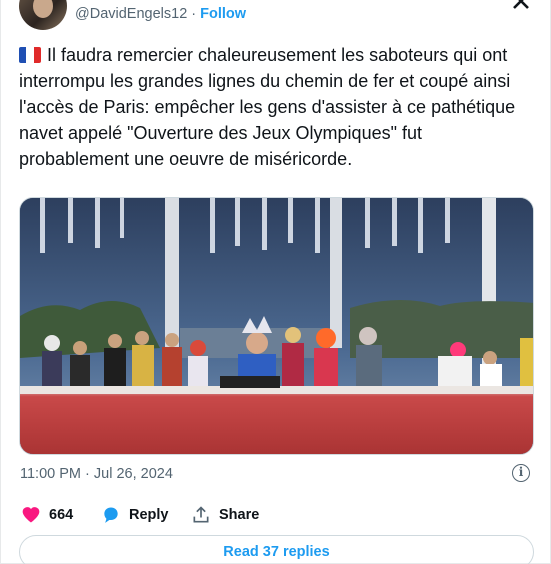 The width and height of the screenshot is (551, 564). What do you see at coordinates (149, 515) in the screenshot?
I see `reply-label: Reply` at bounding box center [149, 515].